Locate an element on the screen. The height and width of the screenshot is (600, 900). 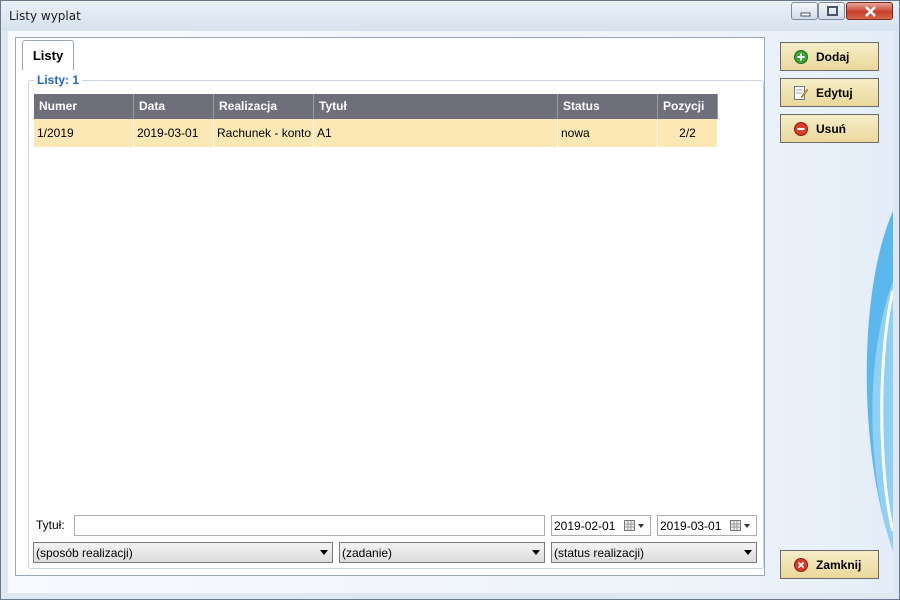
cell-tytul: A1 is located at coordinates (436, 133).